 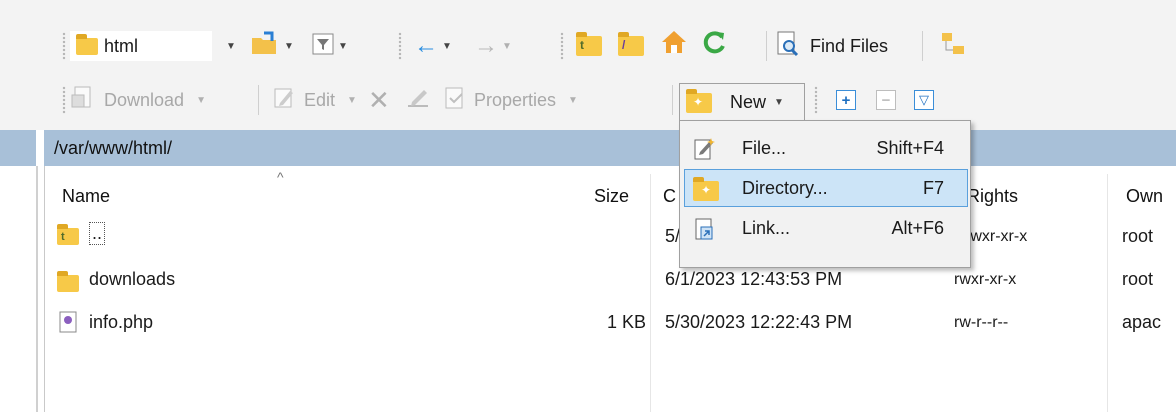 What do you see at coordinates (748, 102) in the screenshot?
I see `new-label: New` at bounding box center [748, 102].